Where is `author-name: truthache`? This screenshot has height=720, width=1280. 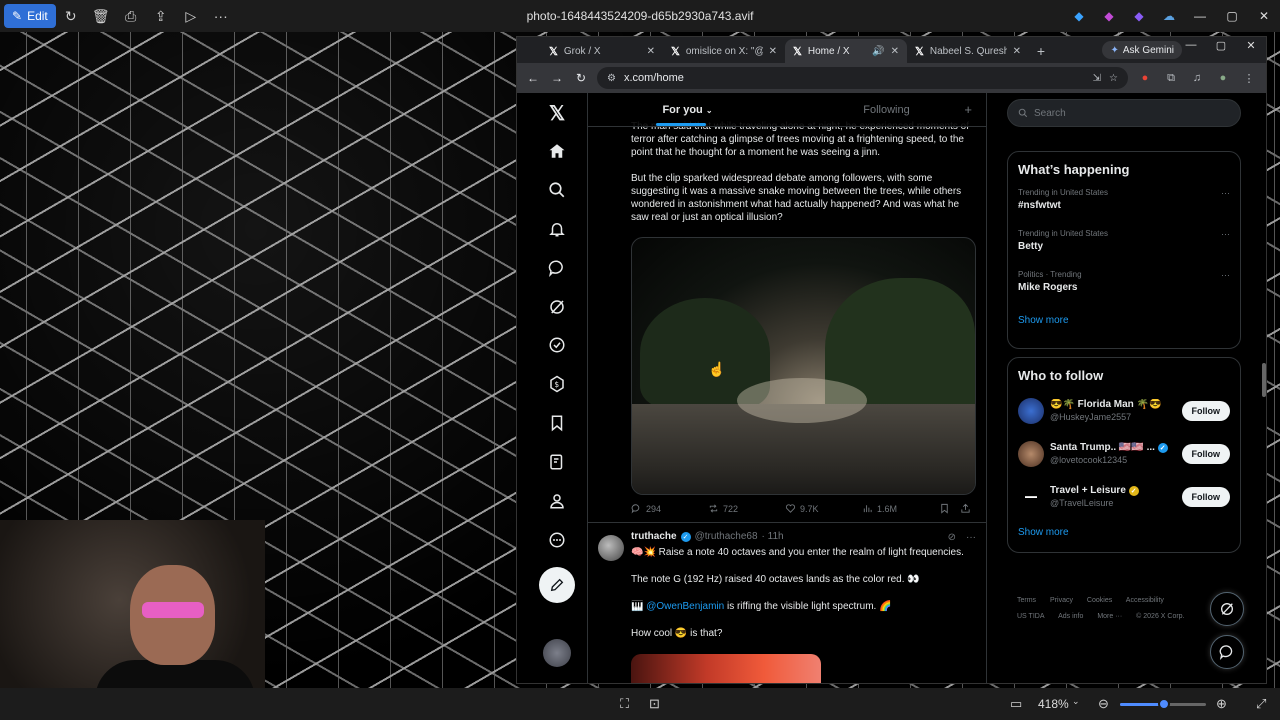
author-name: truthache is located at coordinates (654, 536).